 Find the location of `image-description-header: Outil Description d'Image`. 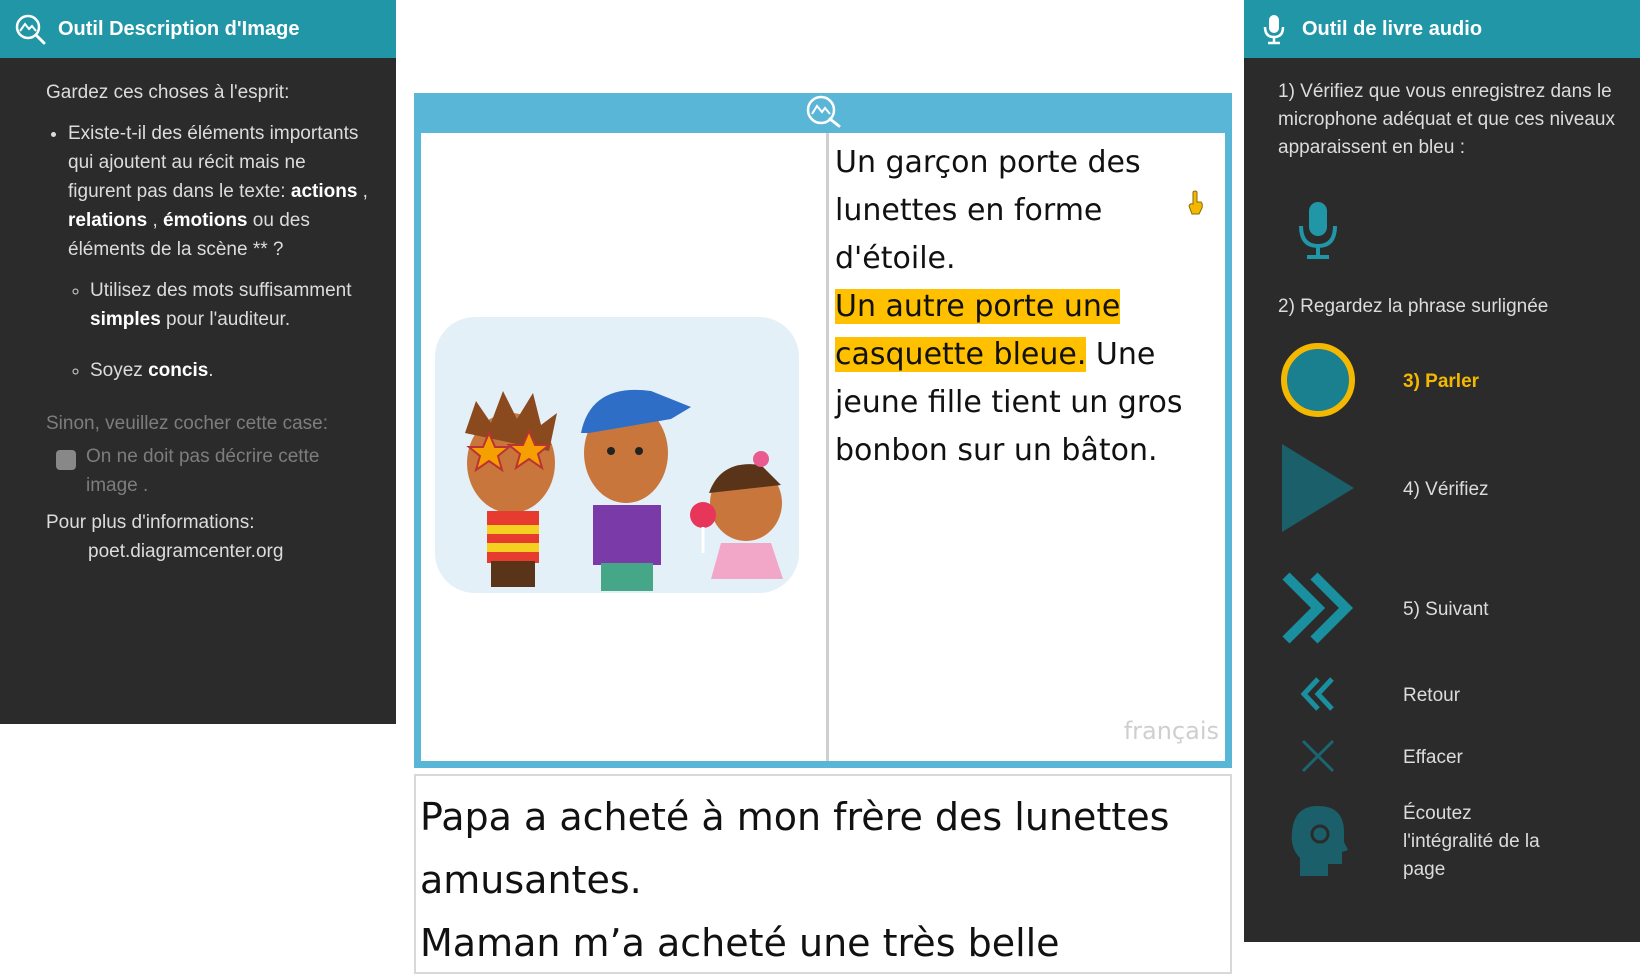

image-description-header: Outil Description d'Image is located at coordinates (198, 29).